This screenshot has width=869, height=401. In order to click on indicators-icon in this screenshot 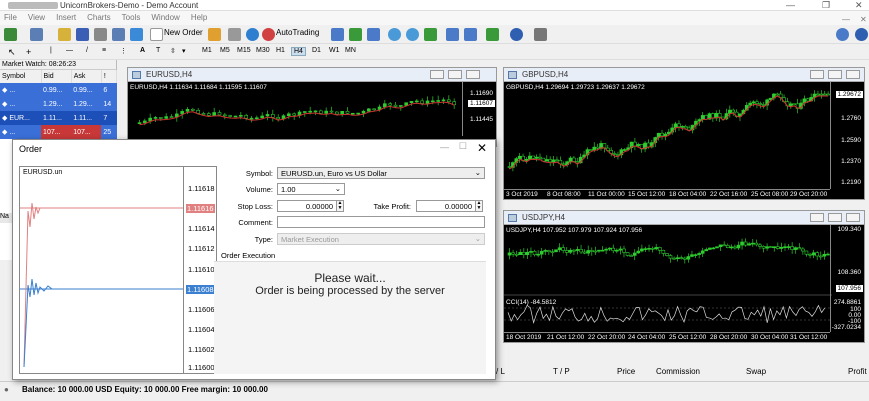, I will do `click(492, 34)`.